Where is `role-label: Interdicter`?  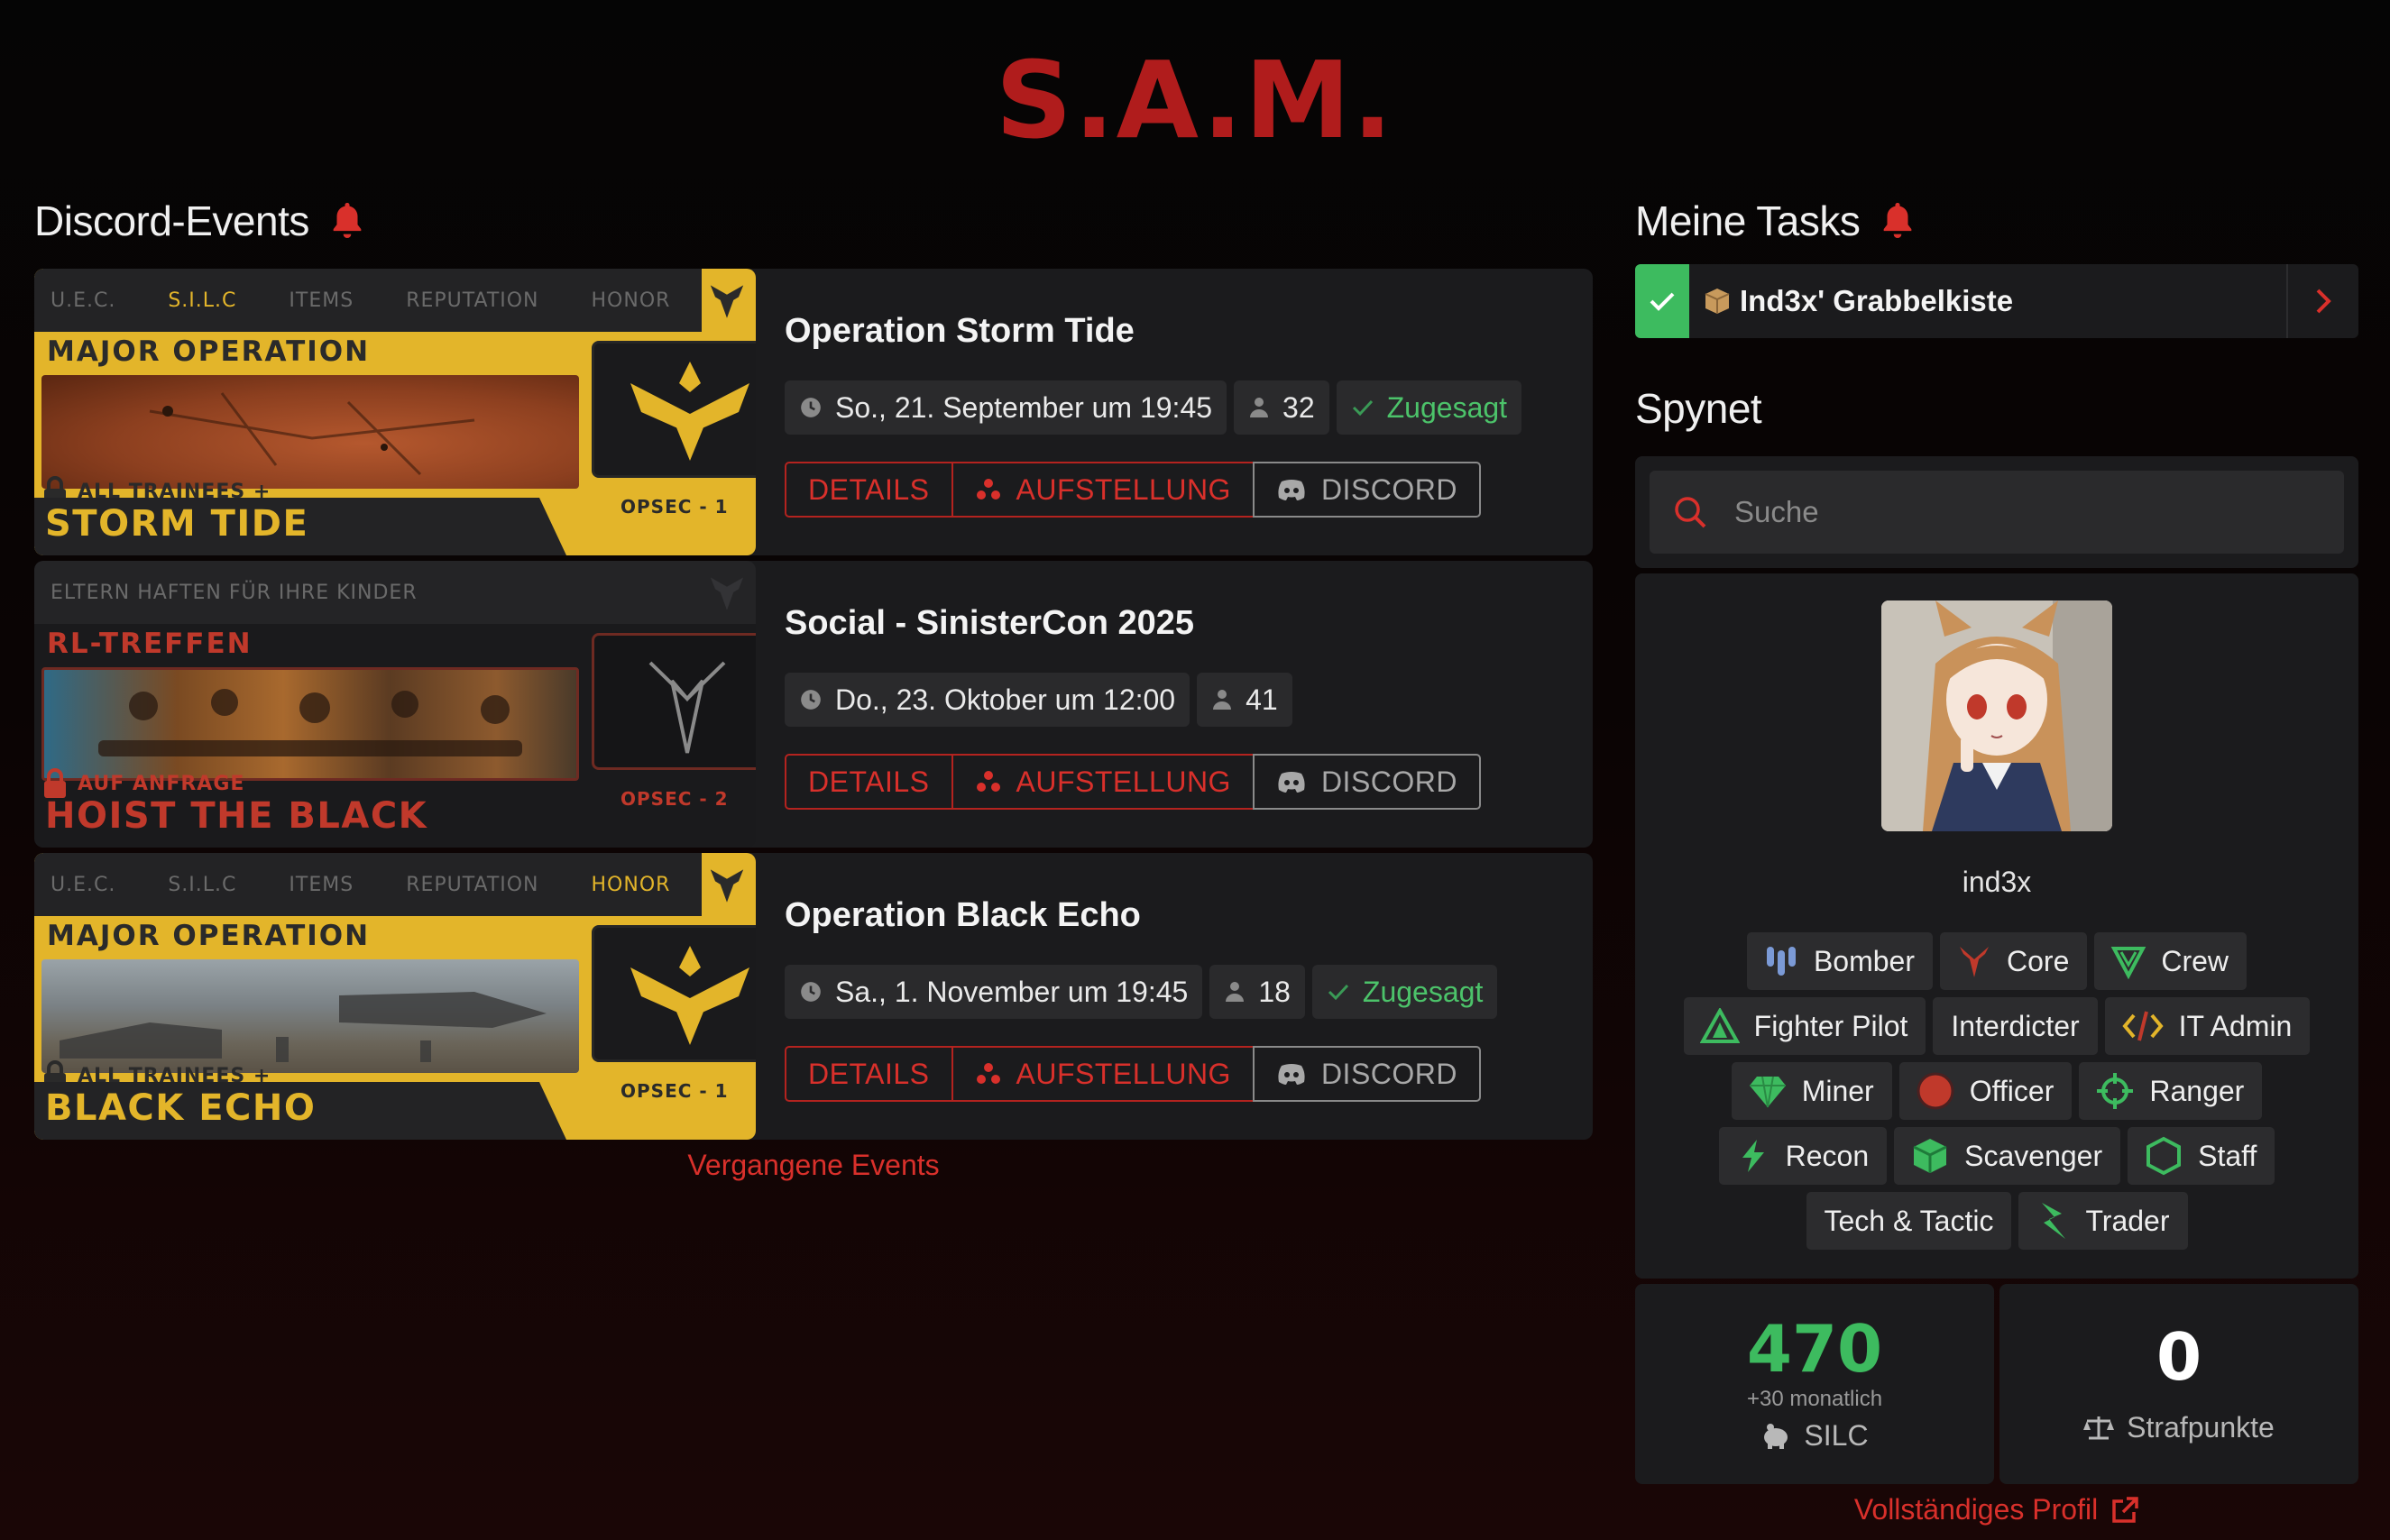
role-label: Interdicter is located at coordinates (2015, 1025).